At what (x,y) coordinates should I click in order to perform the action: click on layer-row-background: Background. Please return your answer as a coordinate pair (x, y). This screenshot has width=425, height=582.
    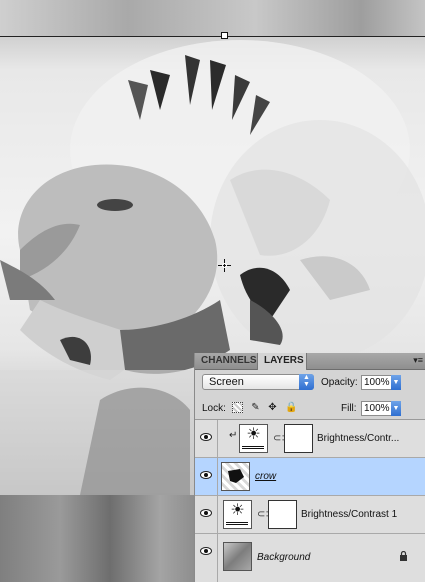
    Looking at the image, I should click on (310, 558).